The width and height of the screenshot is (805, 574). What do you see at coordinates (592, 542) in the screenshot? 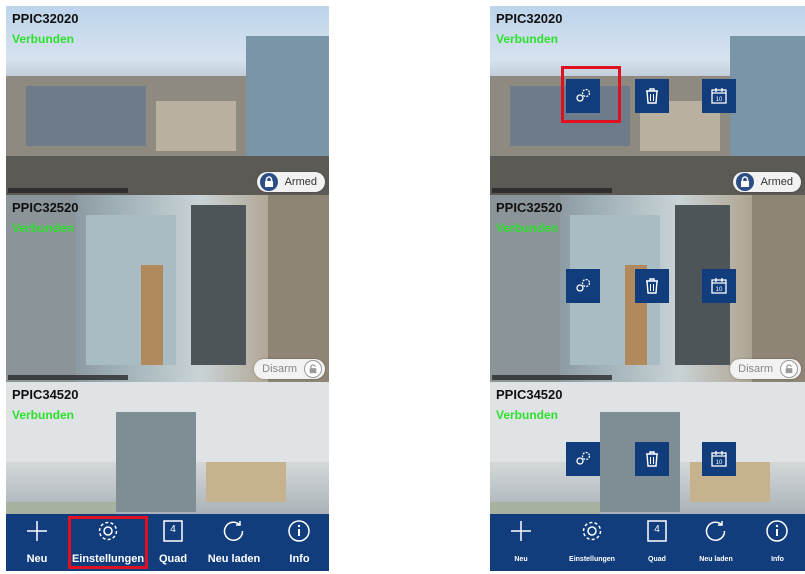
I see `settings-button: Einstellungen` at bounding box center [592, 542].